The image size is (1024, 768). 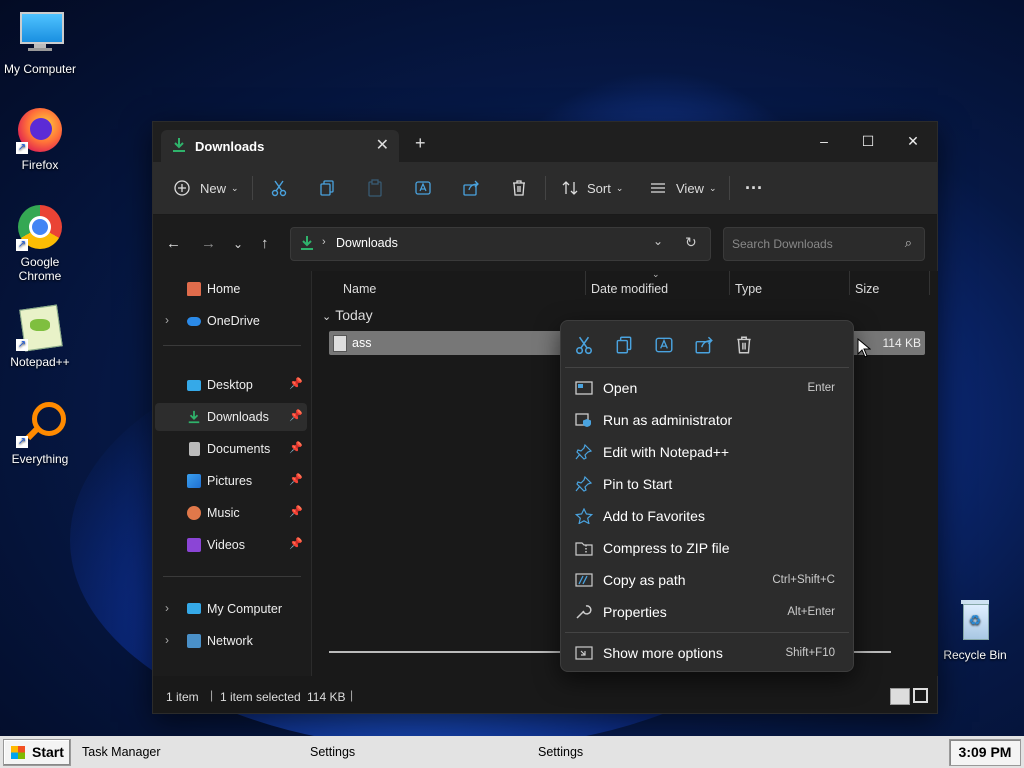 What do you see at coordinates (231, 609) in the screenshot?
I see `sidebar-item-my-computer: › My Computer` at bounding box center [231, 609].